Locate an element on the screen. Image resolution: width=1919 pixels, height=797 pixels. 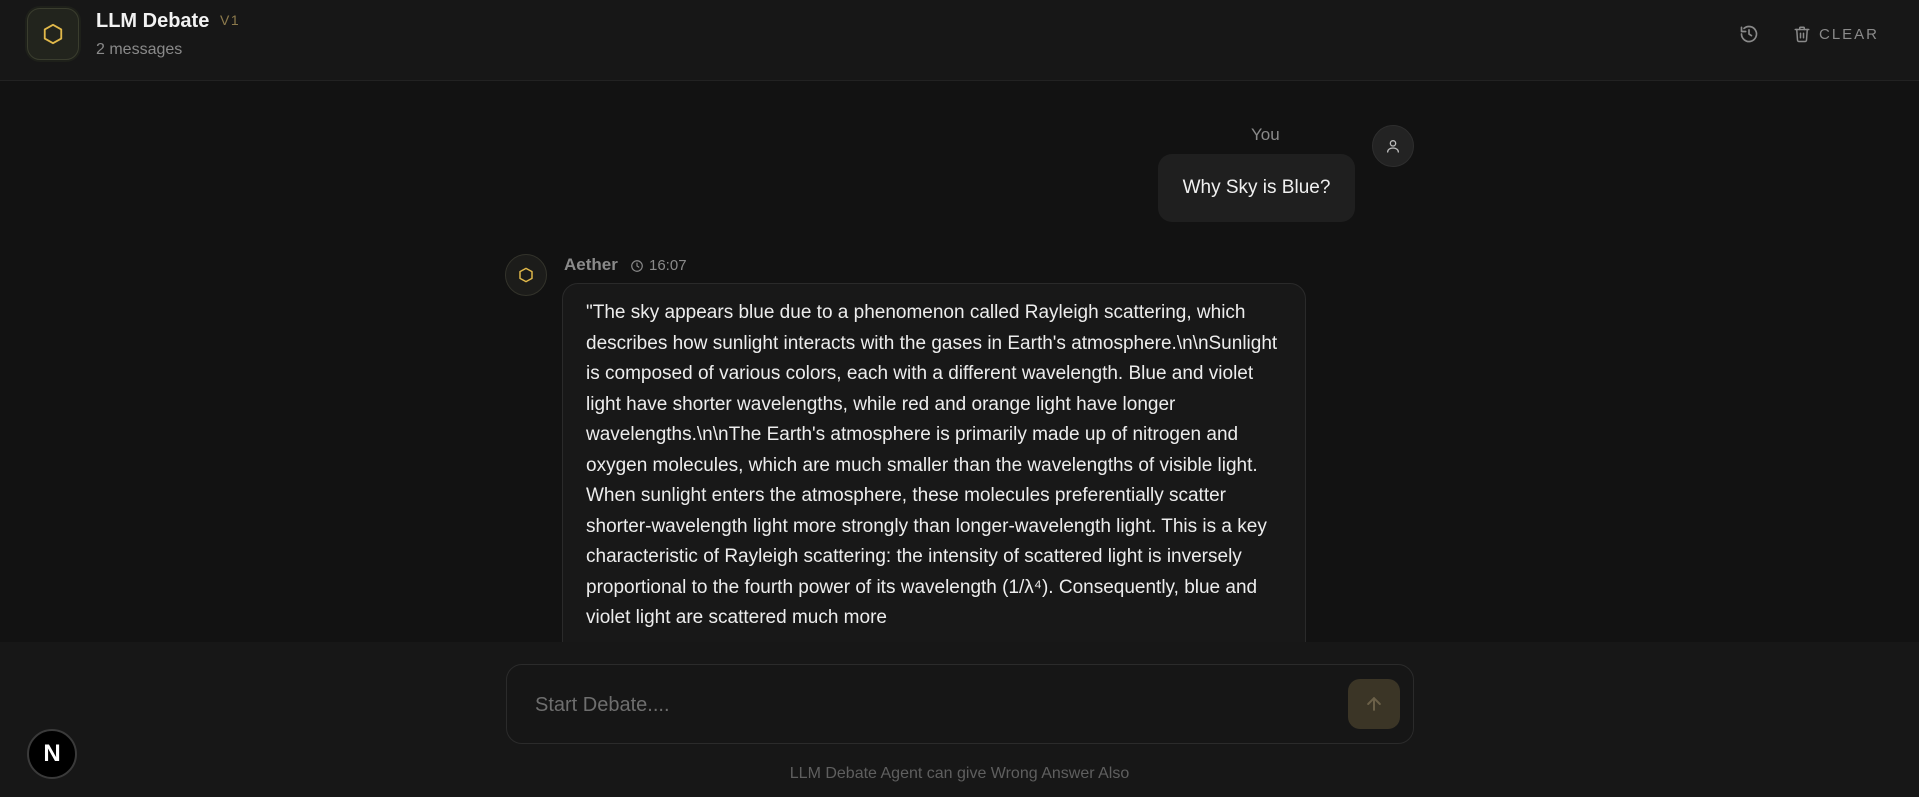
app-logo is located at coordinates (53, 34).